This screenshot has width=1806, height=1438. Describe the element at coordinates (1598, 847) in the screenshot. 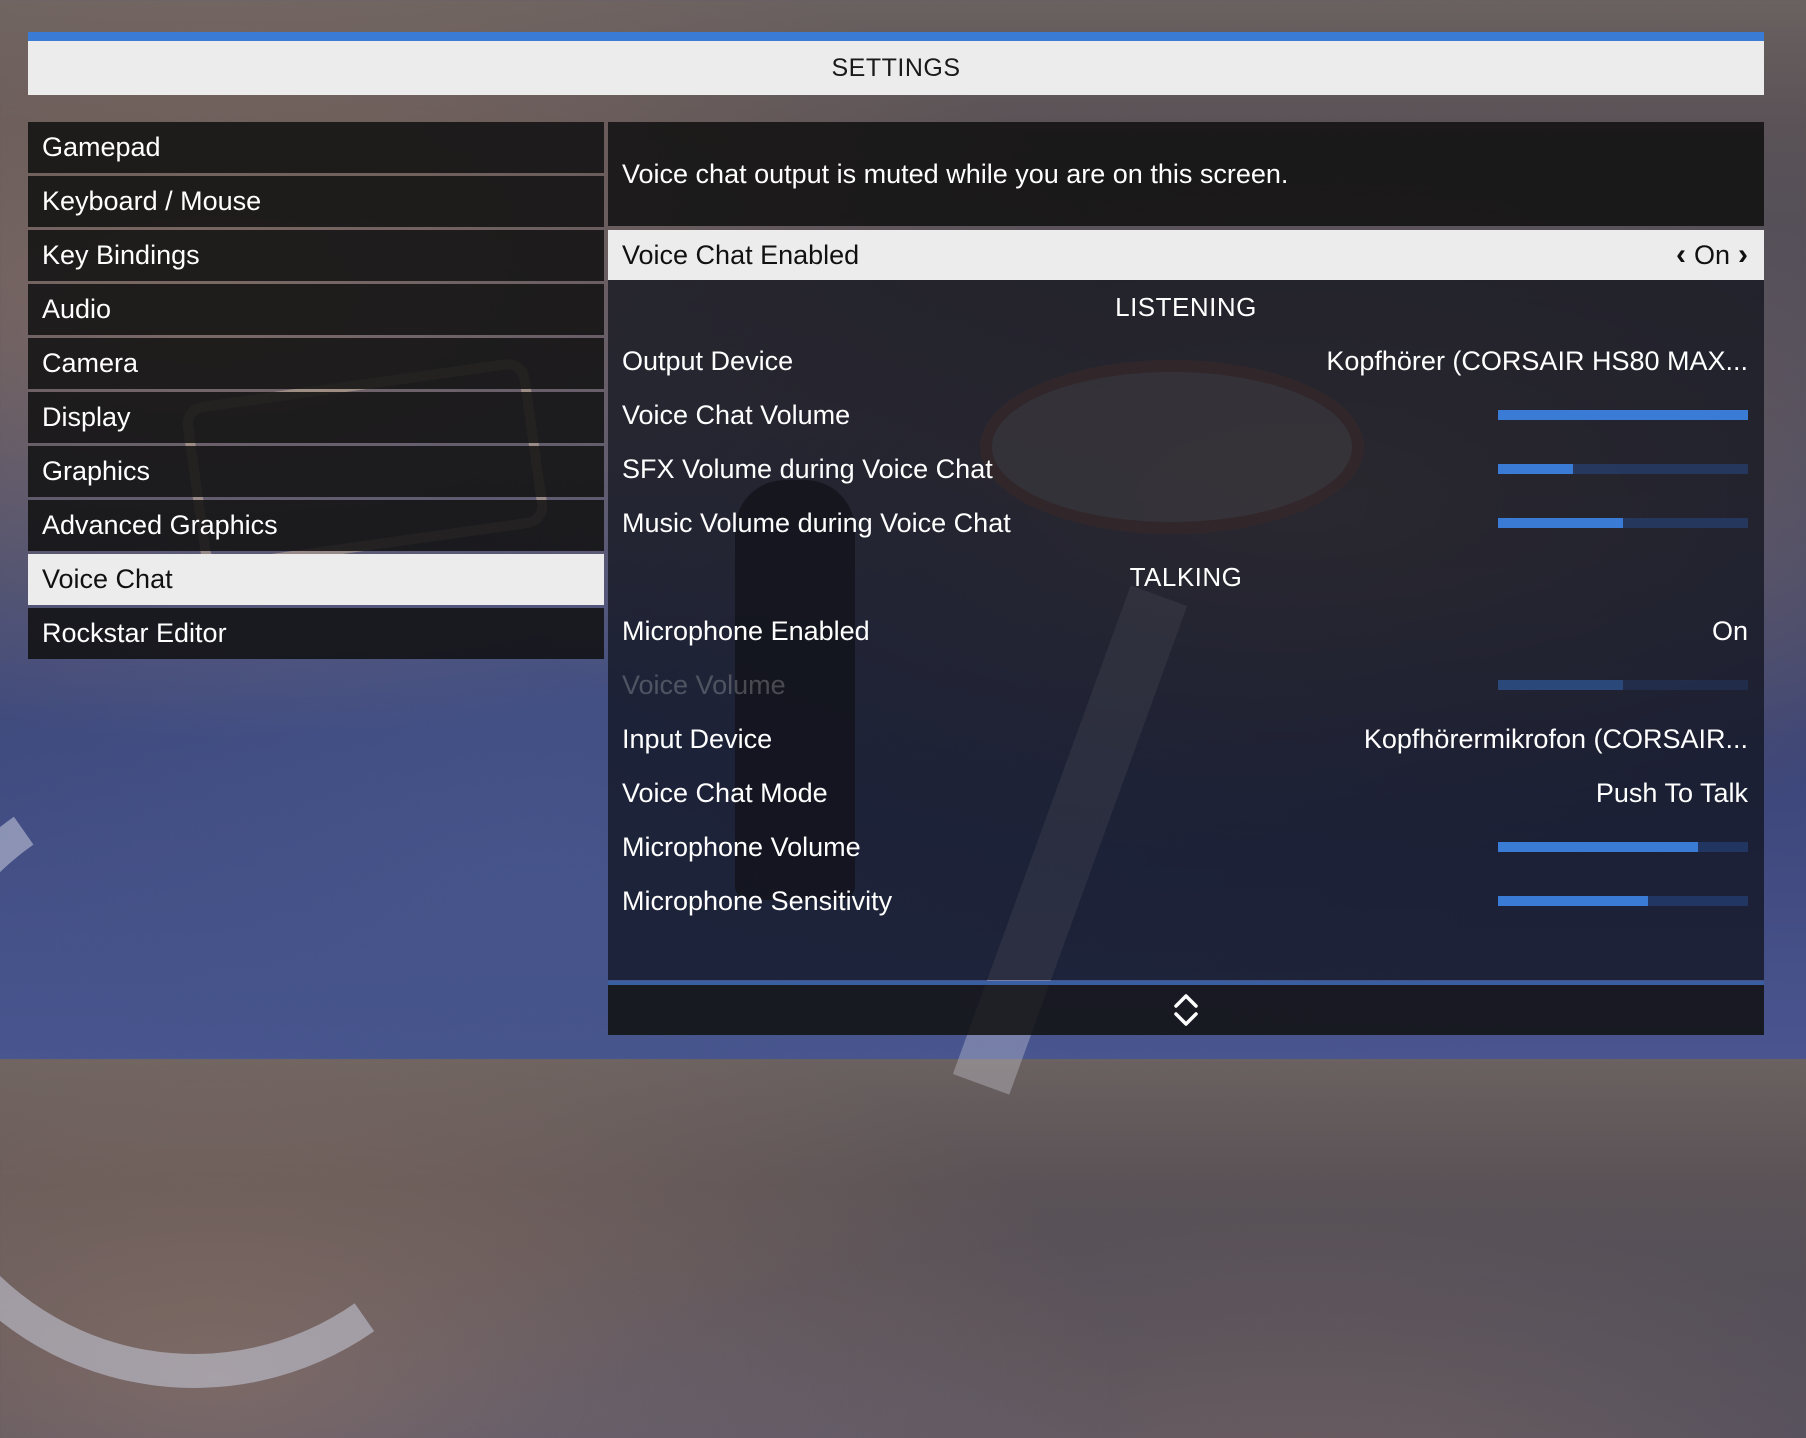

I see `microphone-volume-fill` at that location.